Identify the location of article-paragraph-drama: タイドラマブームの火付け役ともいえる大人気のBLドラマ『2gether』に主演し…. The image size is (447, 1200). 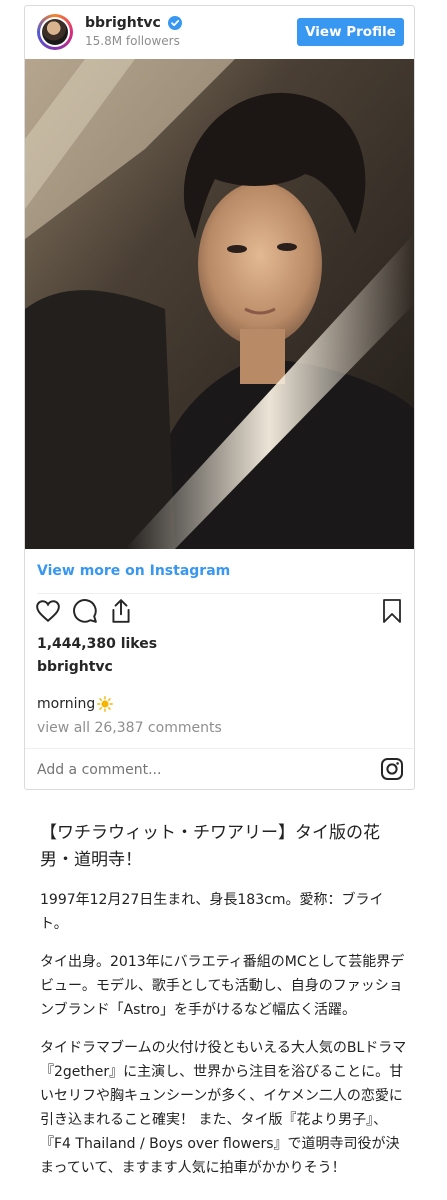
(223, 1108).